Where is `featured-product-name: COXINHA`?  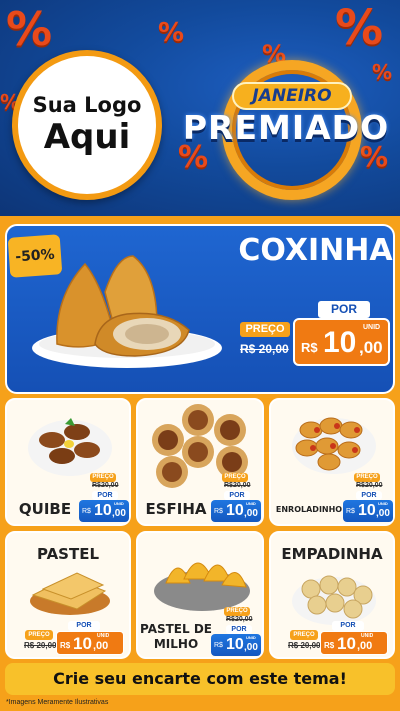
featured-product-name: COXINHA is located at coordinates (315, 250).